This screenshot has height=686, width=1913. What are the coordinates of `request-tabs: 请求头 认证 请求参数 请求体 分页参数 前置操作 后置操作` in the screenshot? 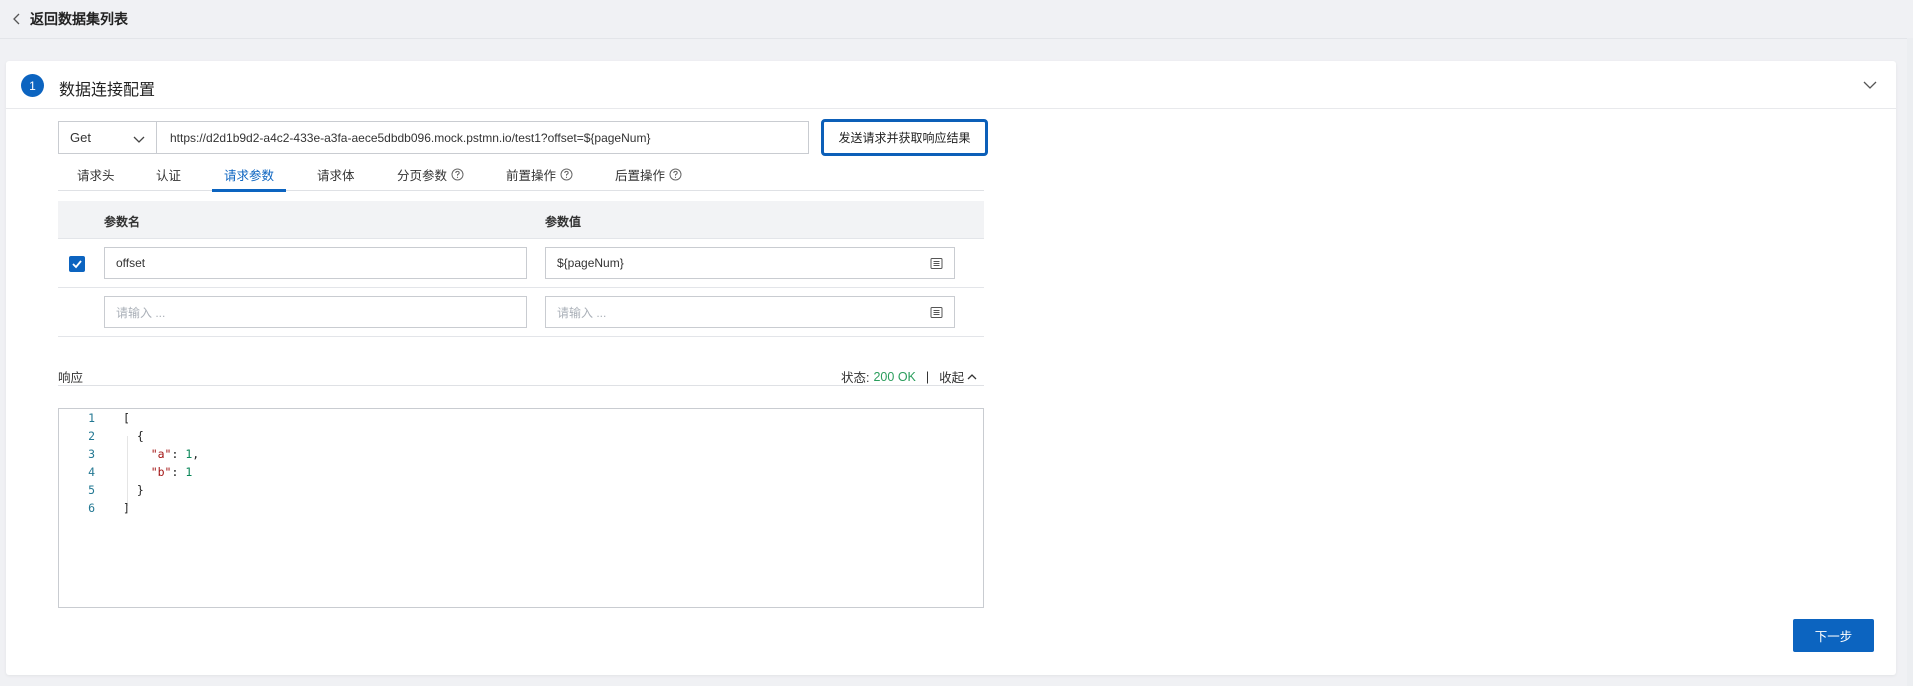 It's located at (521, 174).